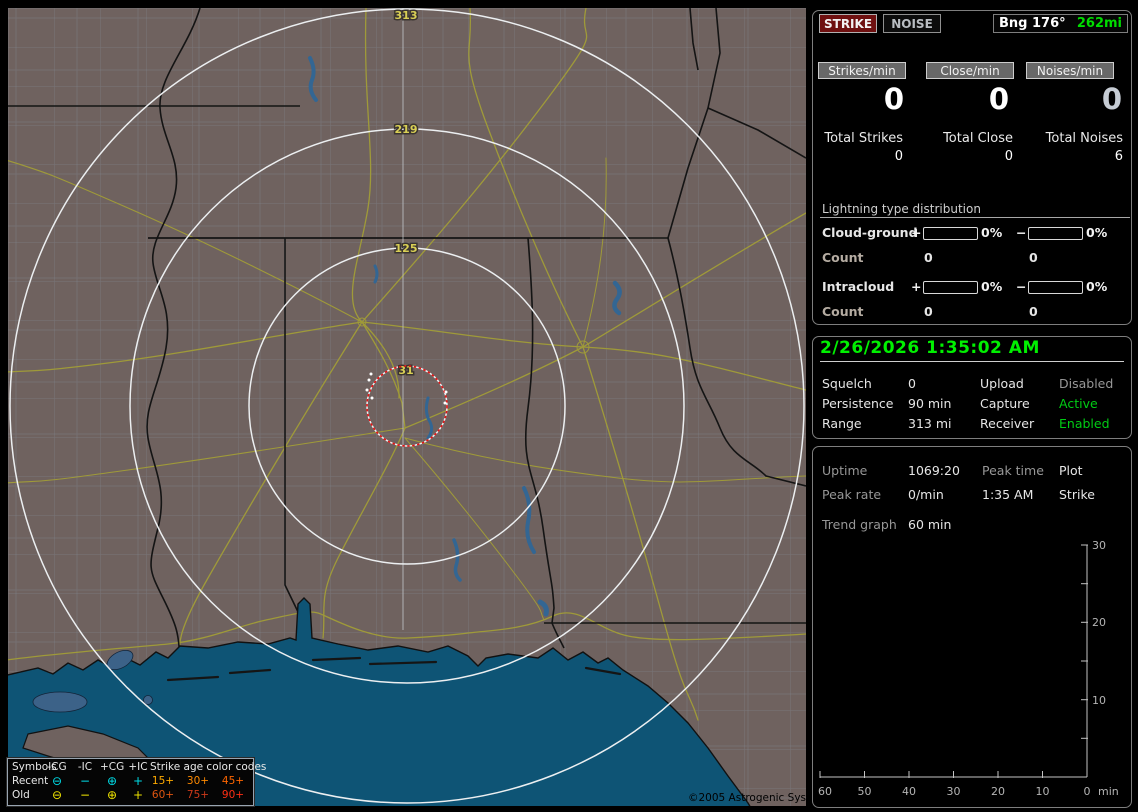 Image resolution: width=1138 pixels, height=812 pixels. I want to click on noise-mode-button: NOISE, so click(912, 23).